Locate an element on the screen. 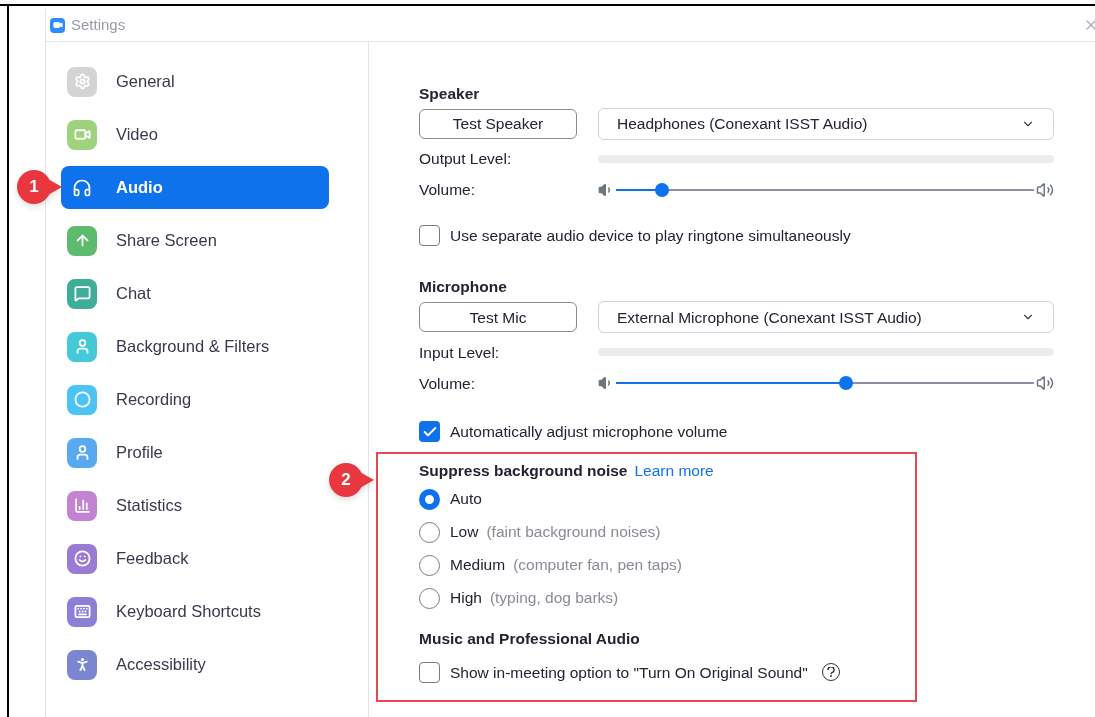 The width and height of the screenshot is (1095, 717). radio-label: Auto is located at coordinates (466, 499).